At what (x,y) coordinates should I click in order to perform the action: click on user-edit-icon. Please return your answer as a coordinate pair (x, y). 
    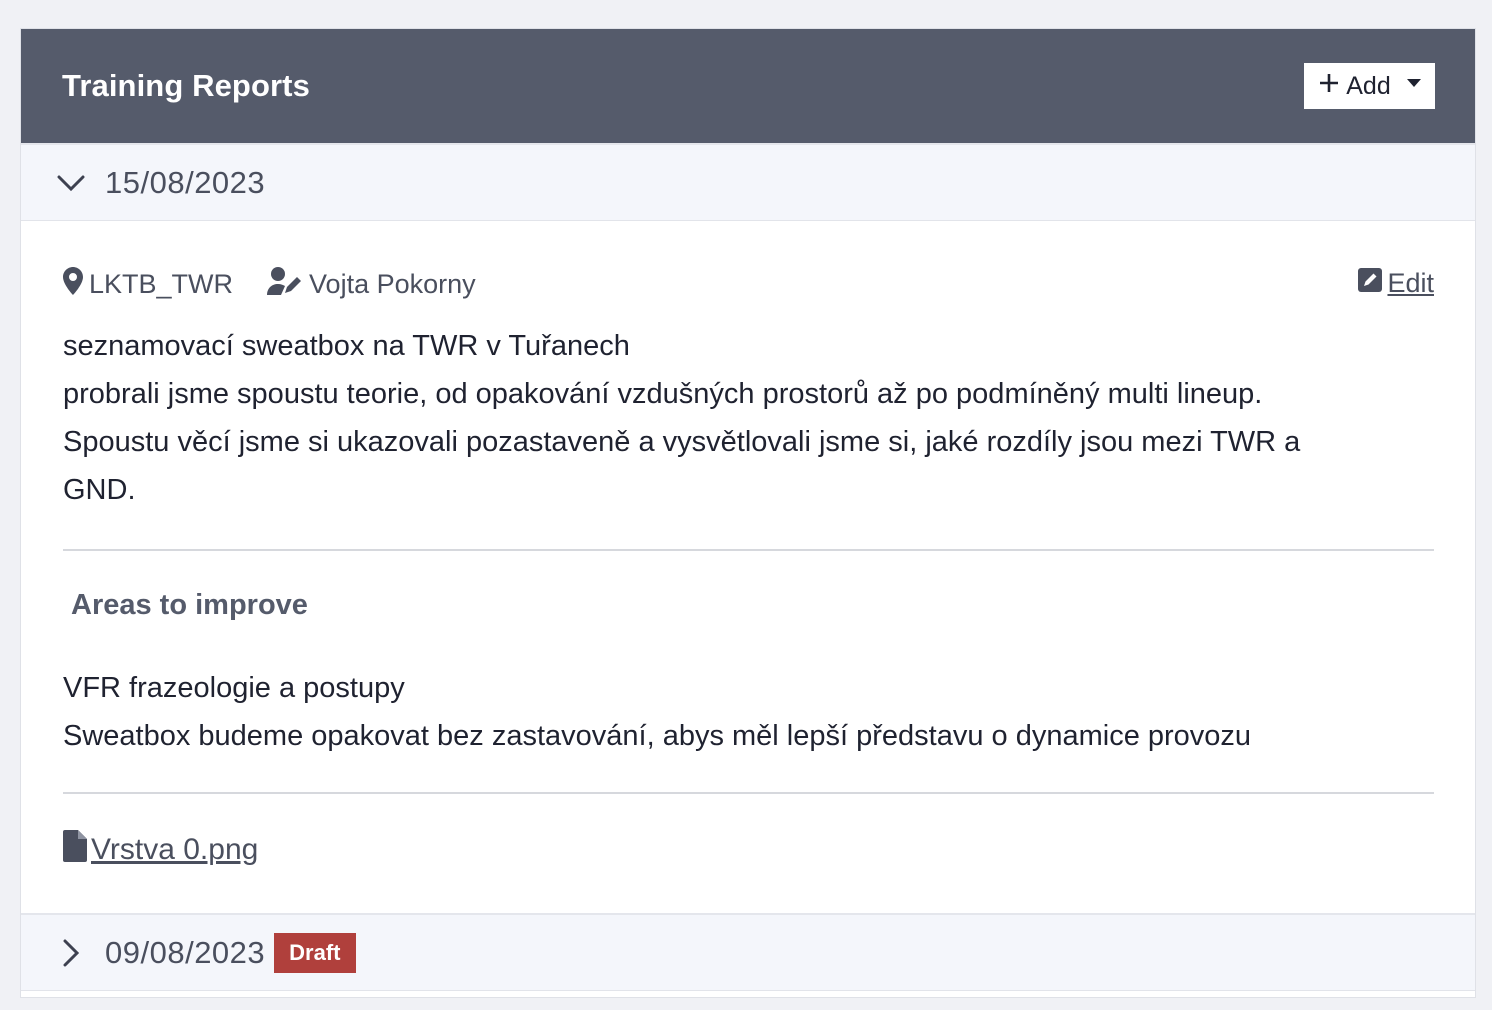
    Looking at the image, I should click on (288, 284).